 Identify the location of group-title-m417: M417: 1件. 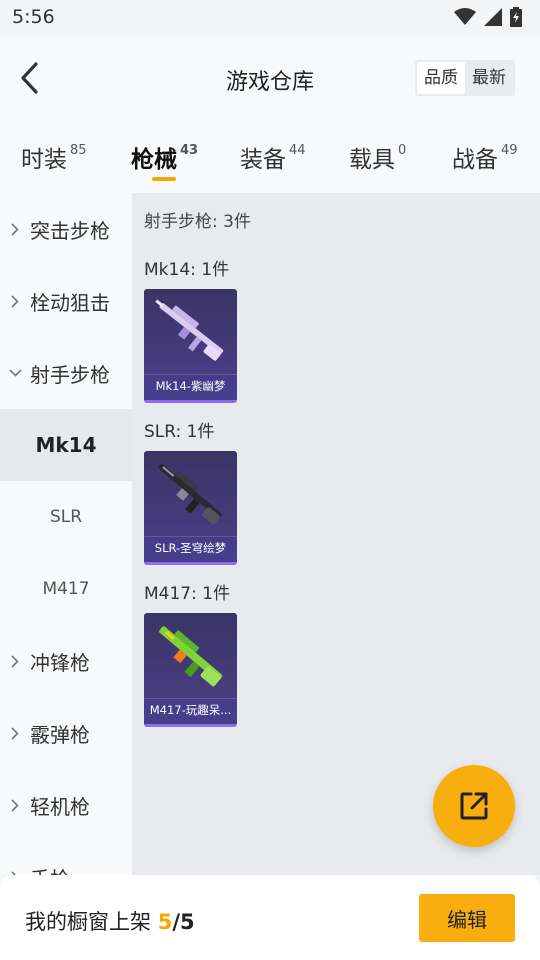
(187, 594).